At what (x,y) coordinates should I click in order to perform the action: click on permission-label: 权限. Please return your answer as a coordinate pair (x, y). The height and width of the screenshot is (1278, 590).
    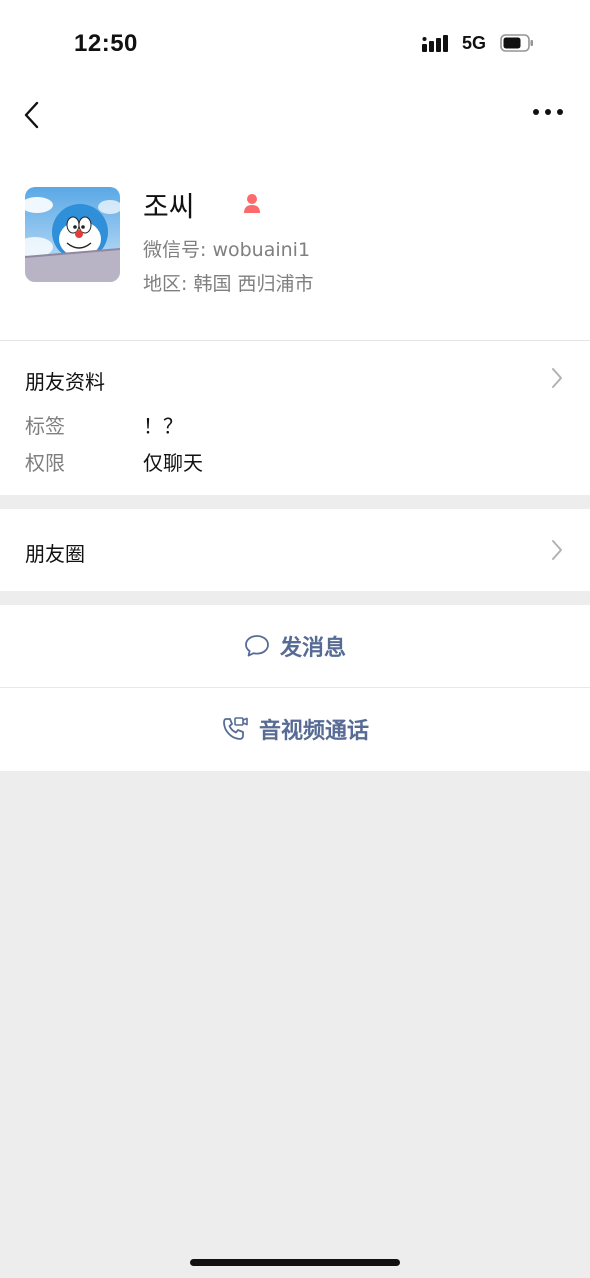
    Looking at the image, I should click on (45, 463).